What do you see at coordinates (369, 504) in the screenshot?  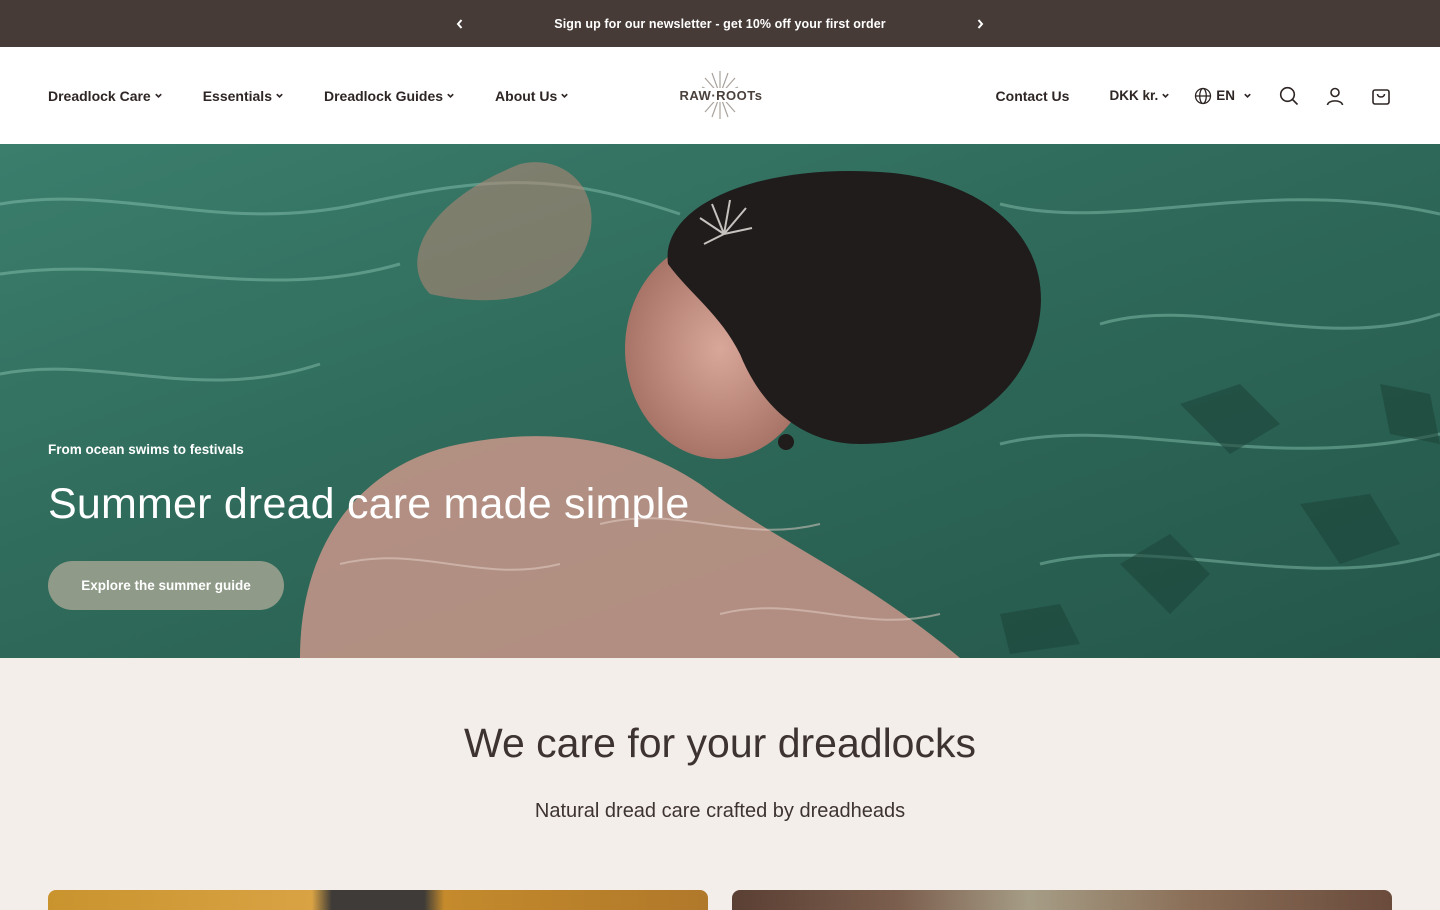 I see `hero-headline: Summer dread care made simple` at bounding box center [369, 504].